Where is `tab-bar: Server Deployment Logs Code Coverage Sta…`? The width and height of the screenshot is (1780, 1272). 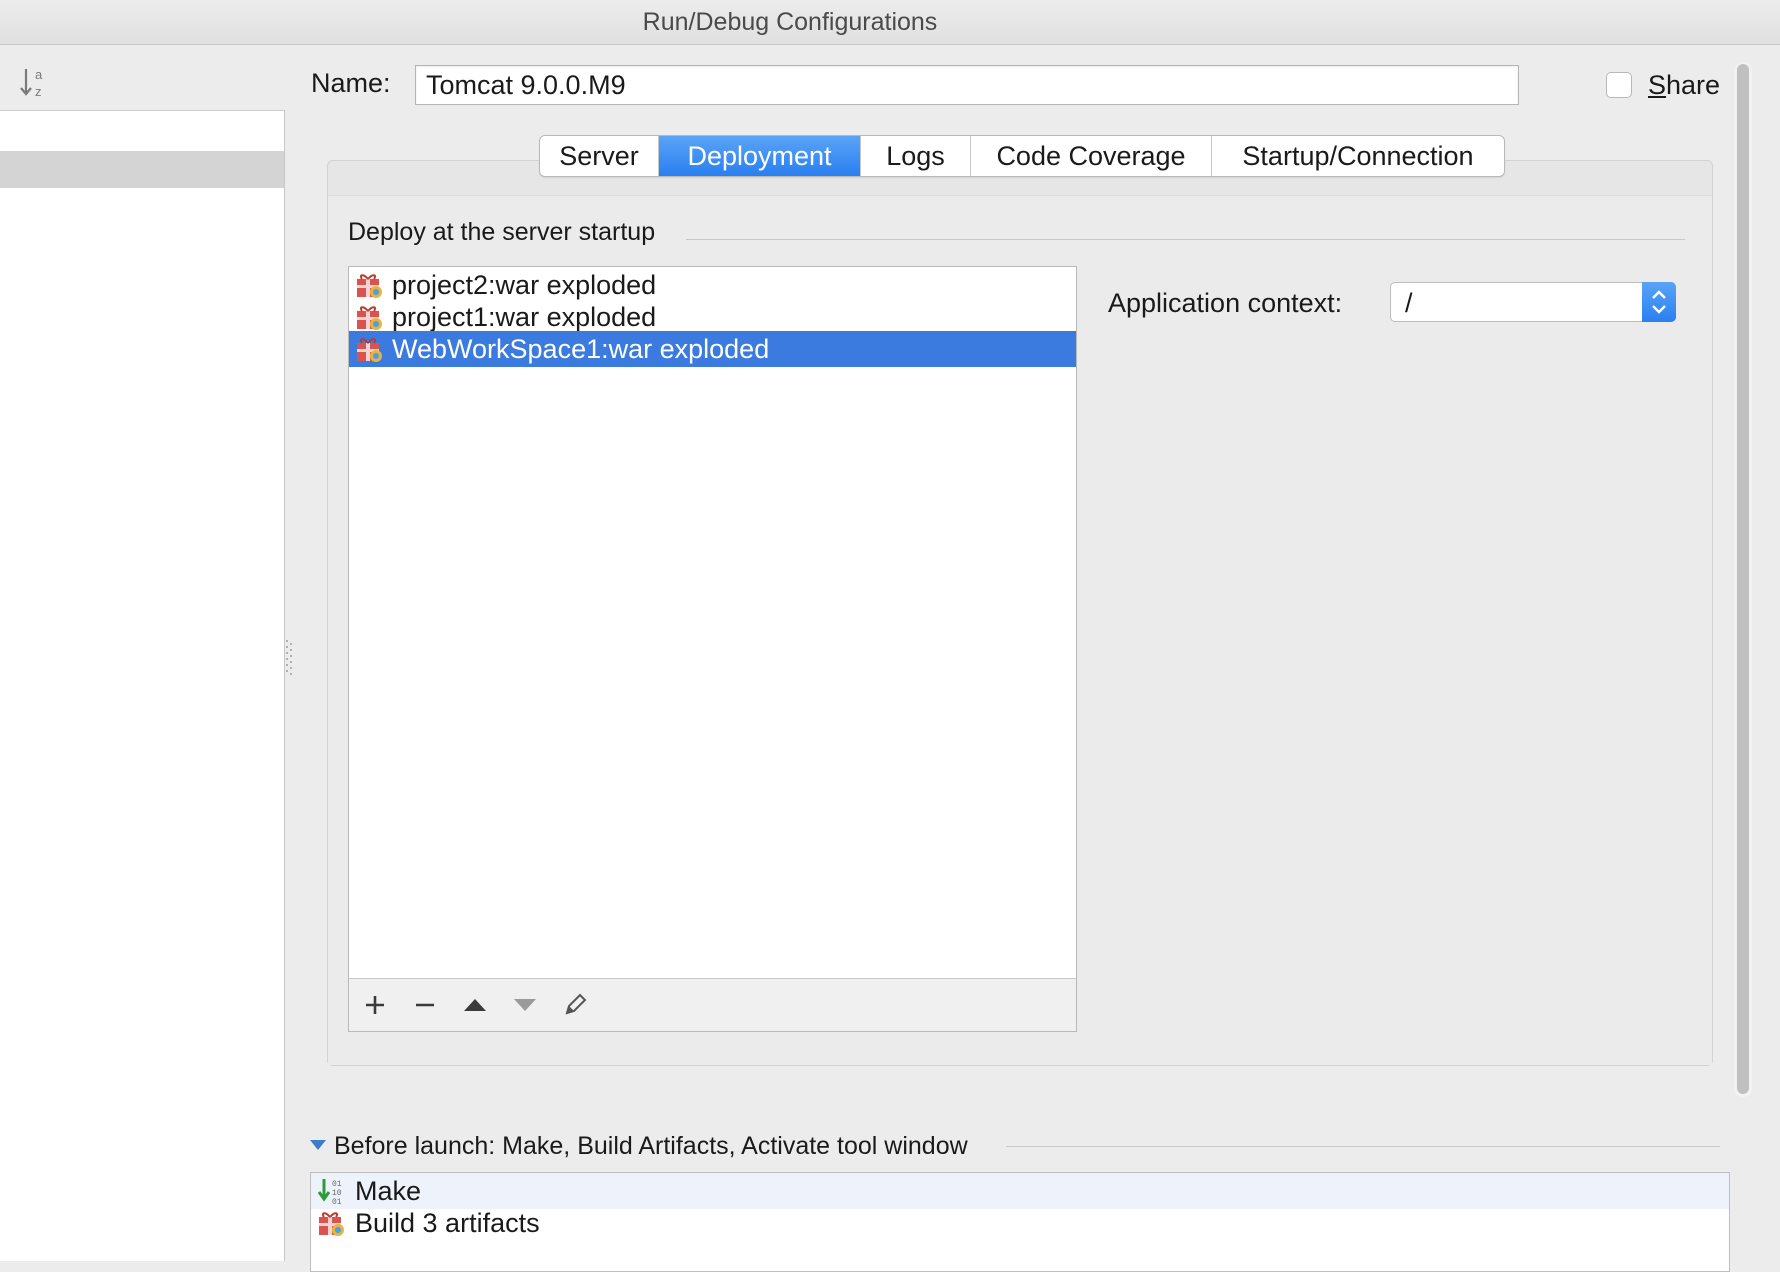
tab-bar: Server Deployment Logs Code Coverage Sta… is located at coordinates (1022, 156).